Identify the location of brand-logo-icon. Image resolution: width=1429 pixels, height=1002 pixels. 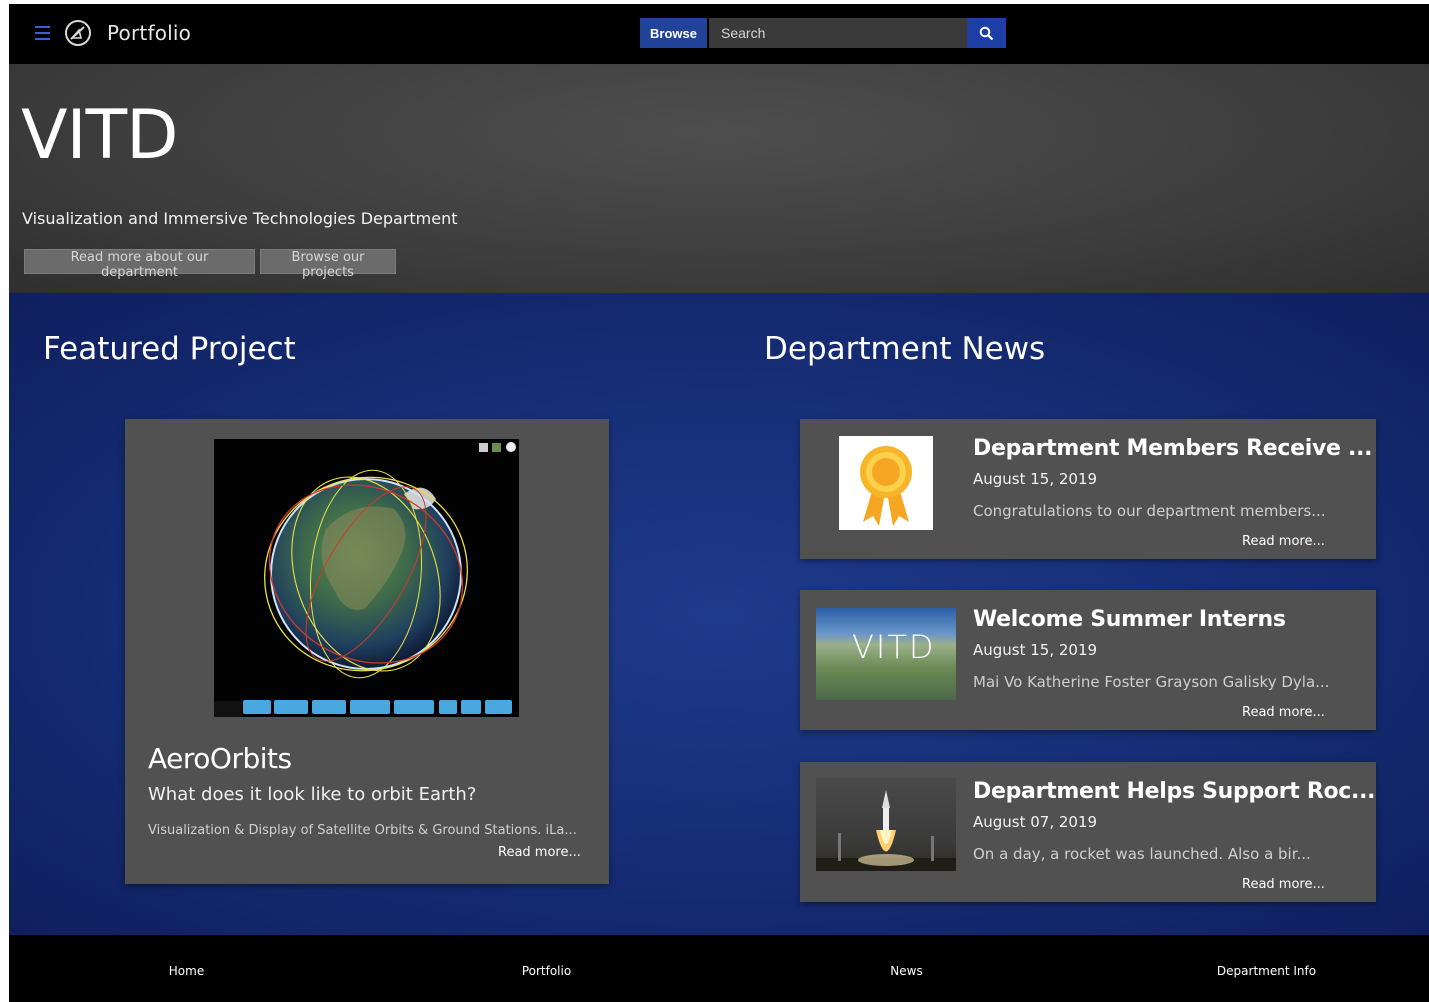
(78, 33).